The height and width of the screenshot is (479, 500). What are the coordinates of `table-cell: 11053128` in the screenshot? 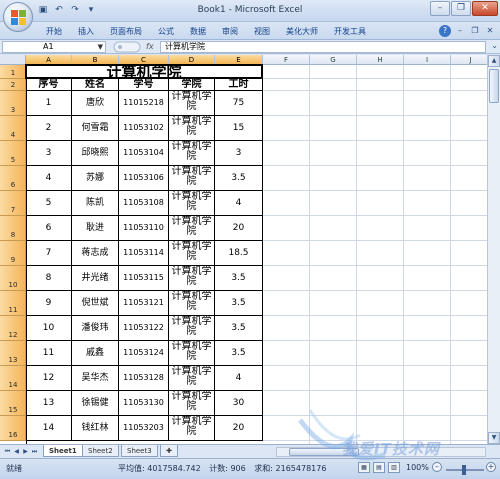 It's located at (144, 378).